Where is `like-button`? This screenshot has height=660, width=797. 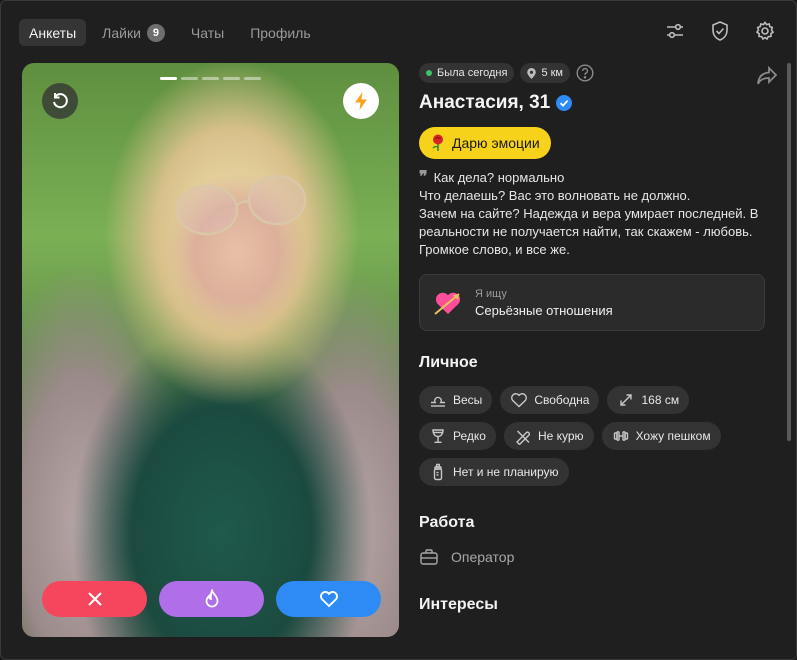 like-button is located at coordinates (328, 599).